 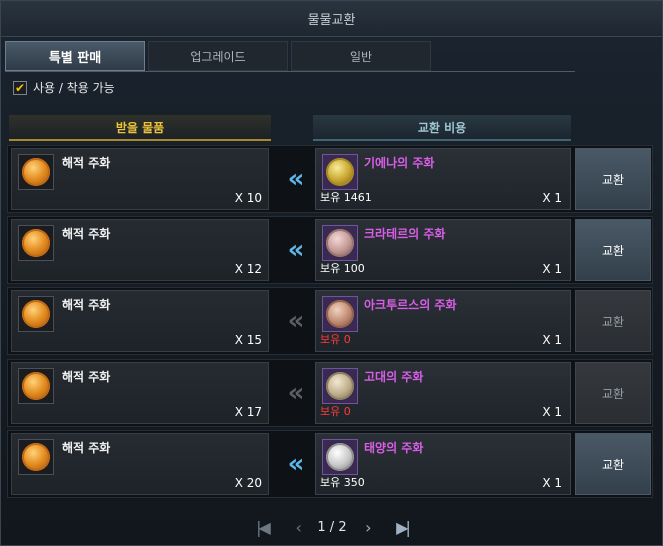 I want to click on receive-item: 해적 주화 X 10, so click(x=140, y=179).